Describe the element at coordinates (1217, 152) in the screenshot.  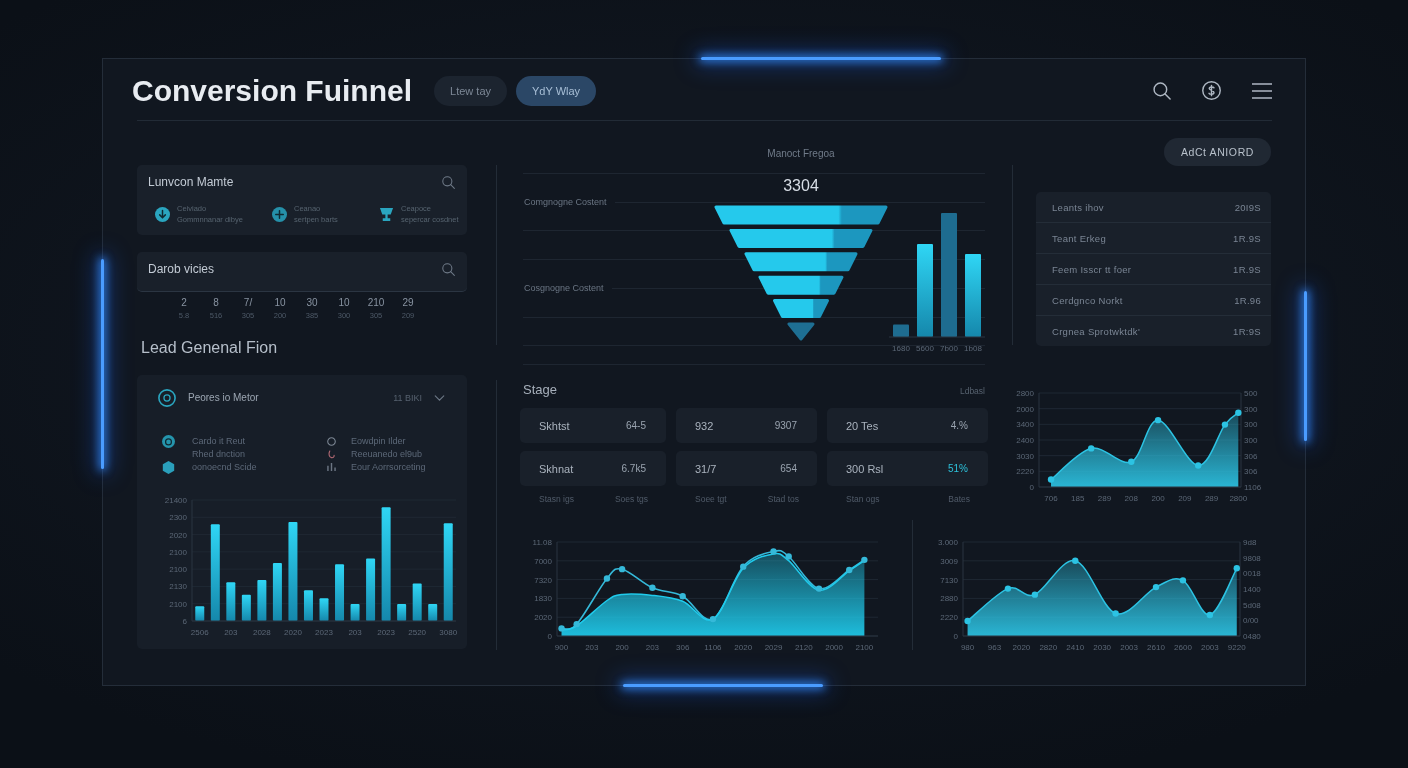
I see `action-button: AdCt ANIORD` at that location.